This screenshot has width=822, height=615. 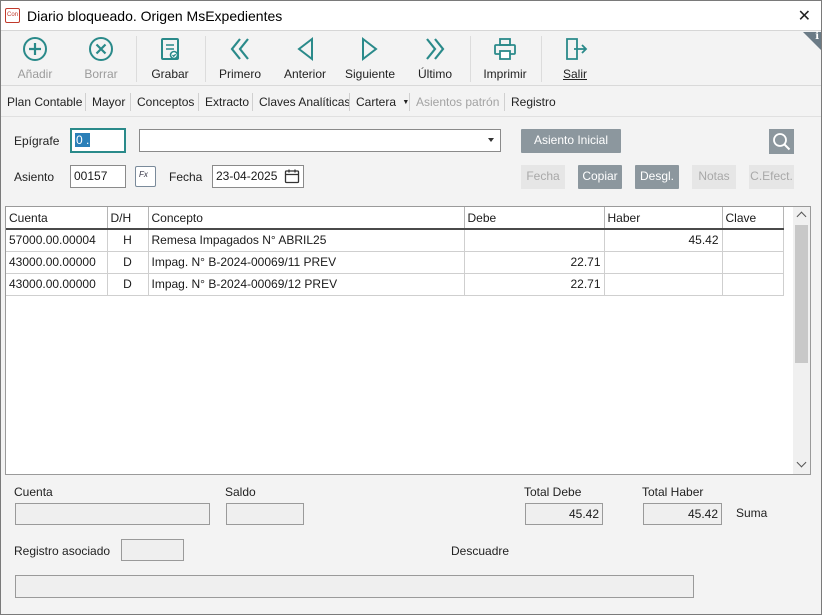 What do you see at coordinates (801, 216) in the screenshot?
I see `scroll-up-icon` at bounding box center [801, 216].